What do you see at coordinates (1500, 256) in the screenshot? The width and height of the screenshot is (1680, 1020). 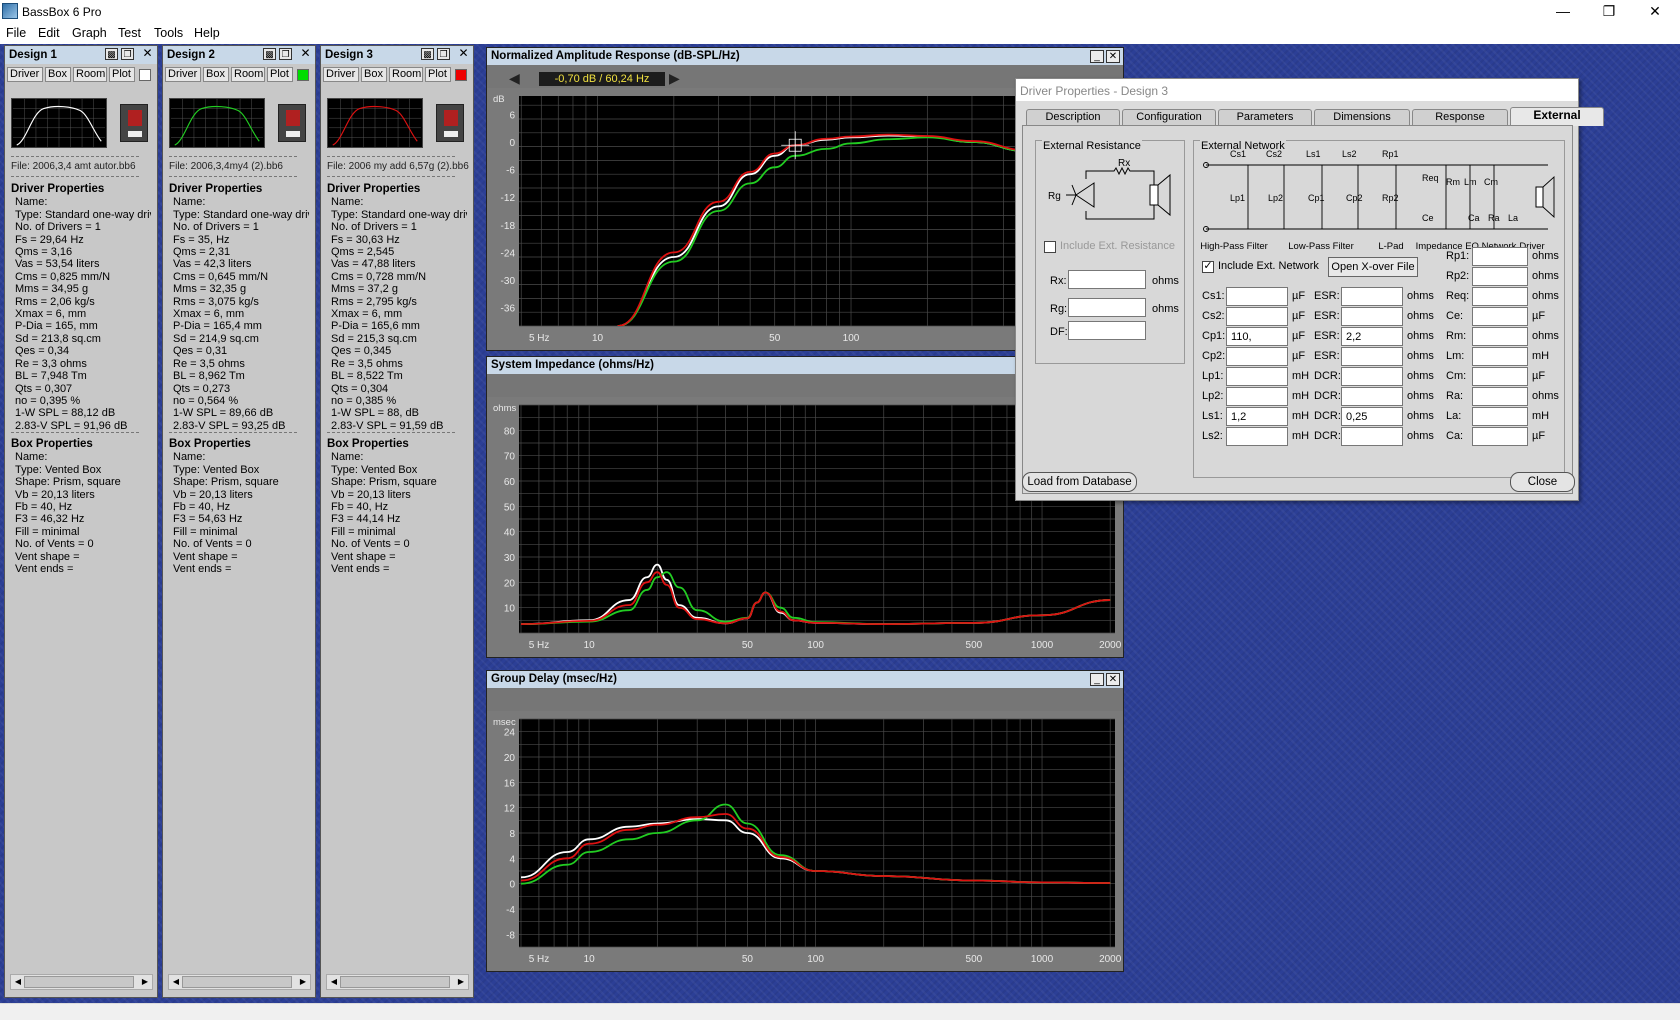 I see `rp1-input` at bounding box center [1500, 256].